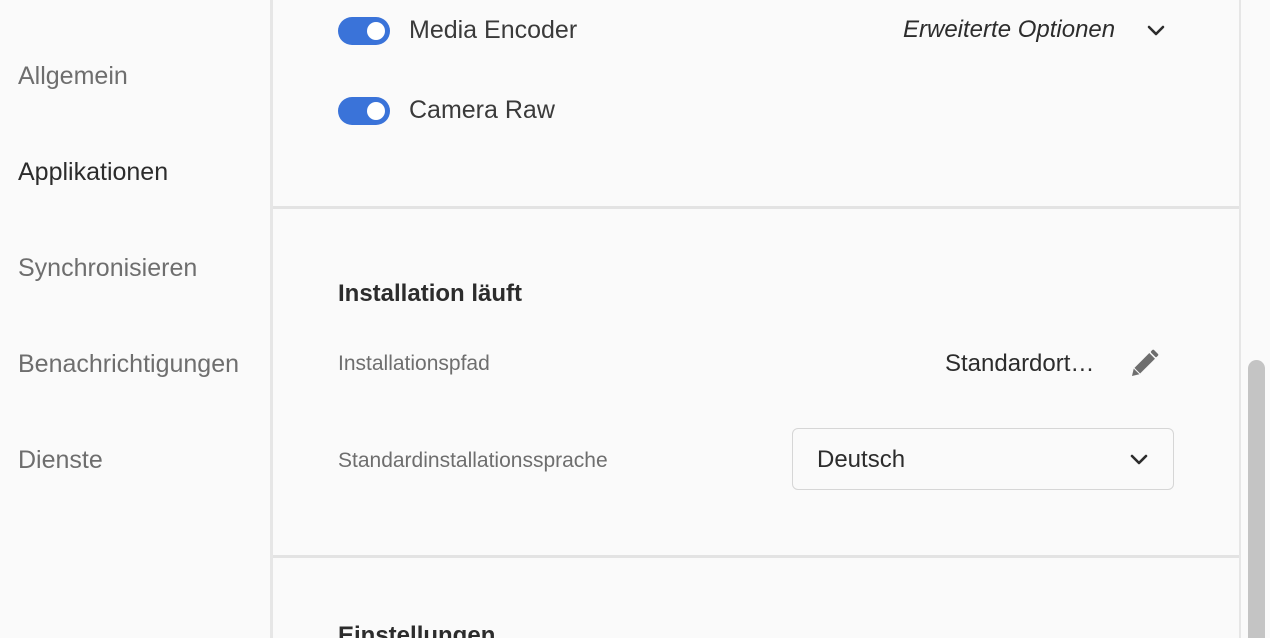  I want to click on settings-section-title: Einstellungen, so click(417, 630).